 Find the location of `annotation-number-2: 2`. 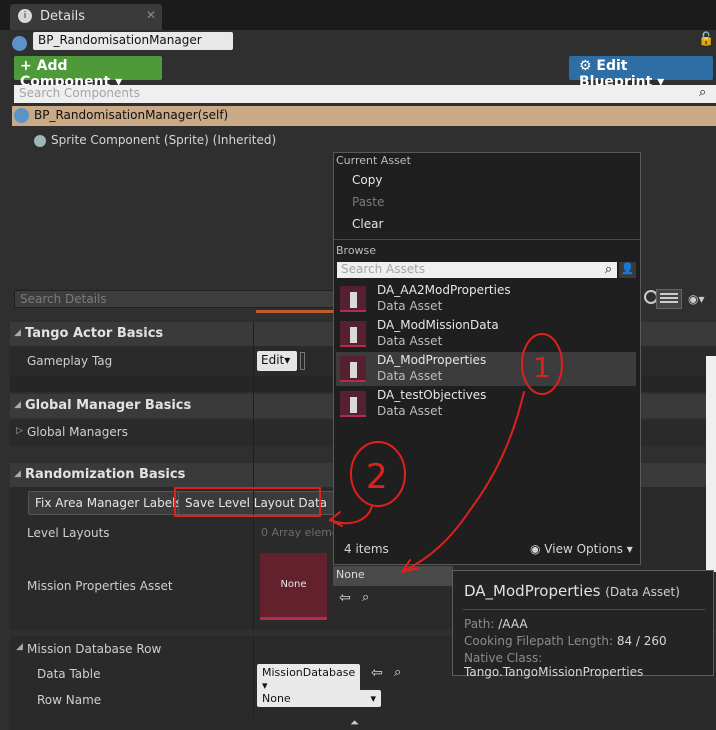

annotation-number-2: 2 is located at coordinates (377, 477).